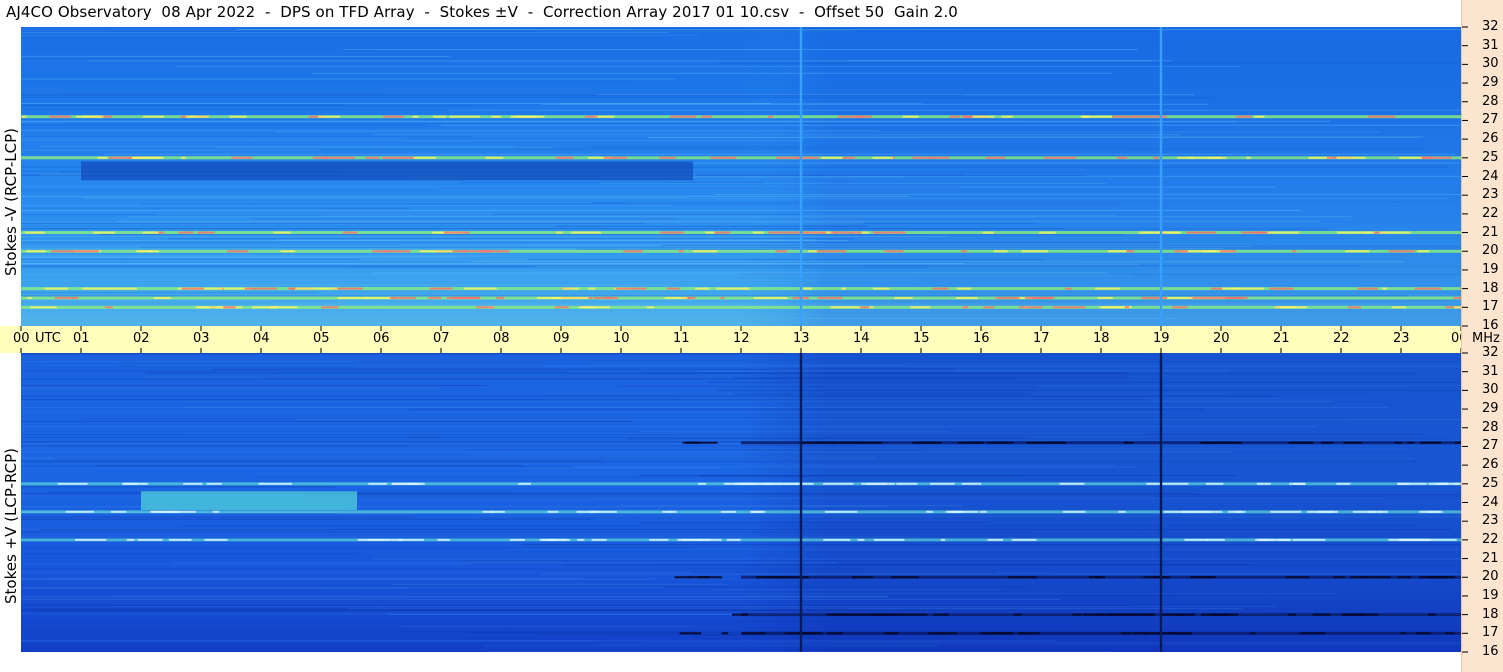 The width and height of the screenshot is (1503, 672). I want to click on time-tick-label: 04, so click(261, 338).